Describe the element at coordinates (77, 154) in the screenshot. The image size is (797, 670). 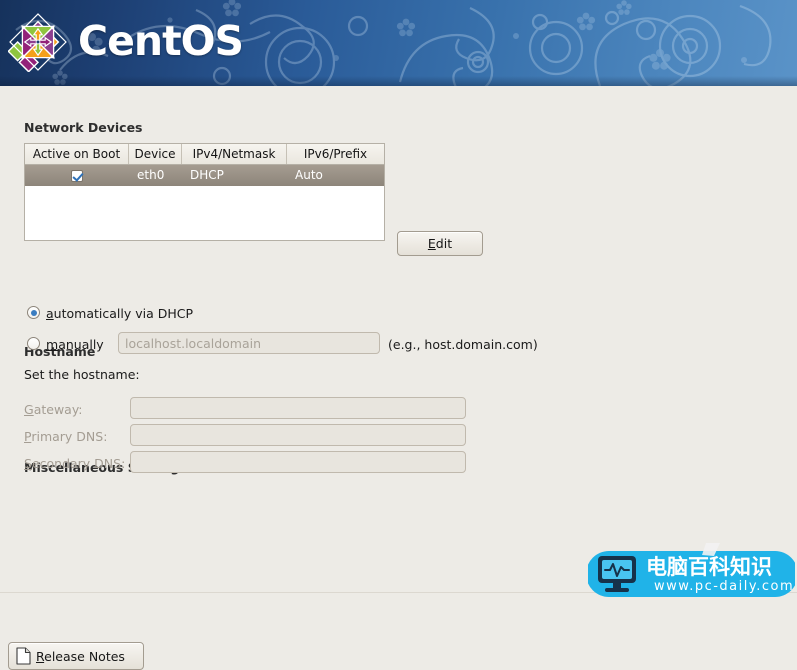
I see `column-header-active-on-boot: Active on Boot` at that location.